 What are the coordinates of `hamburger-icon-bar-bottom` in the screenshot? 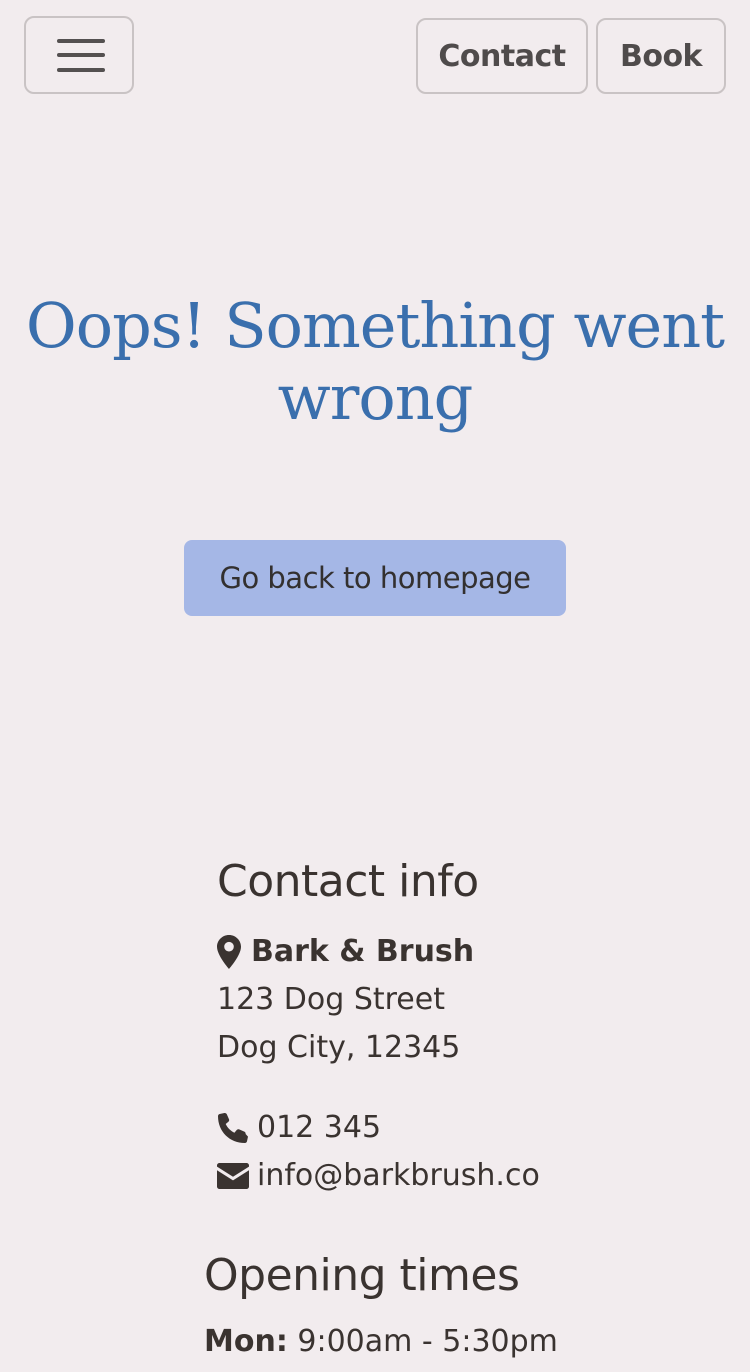 It's located at (81, 70).